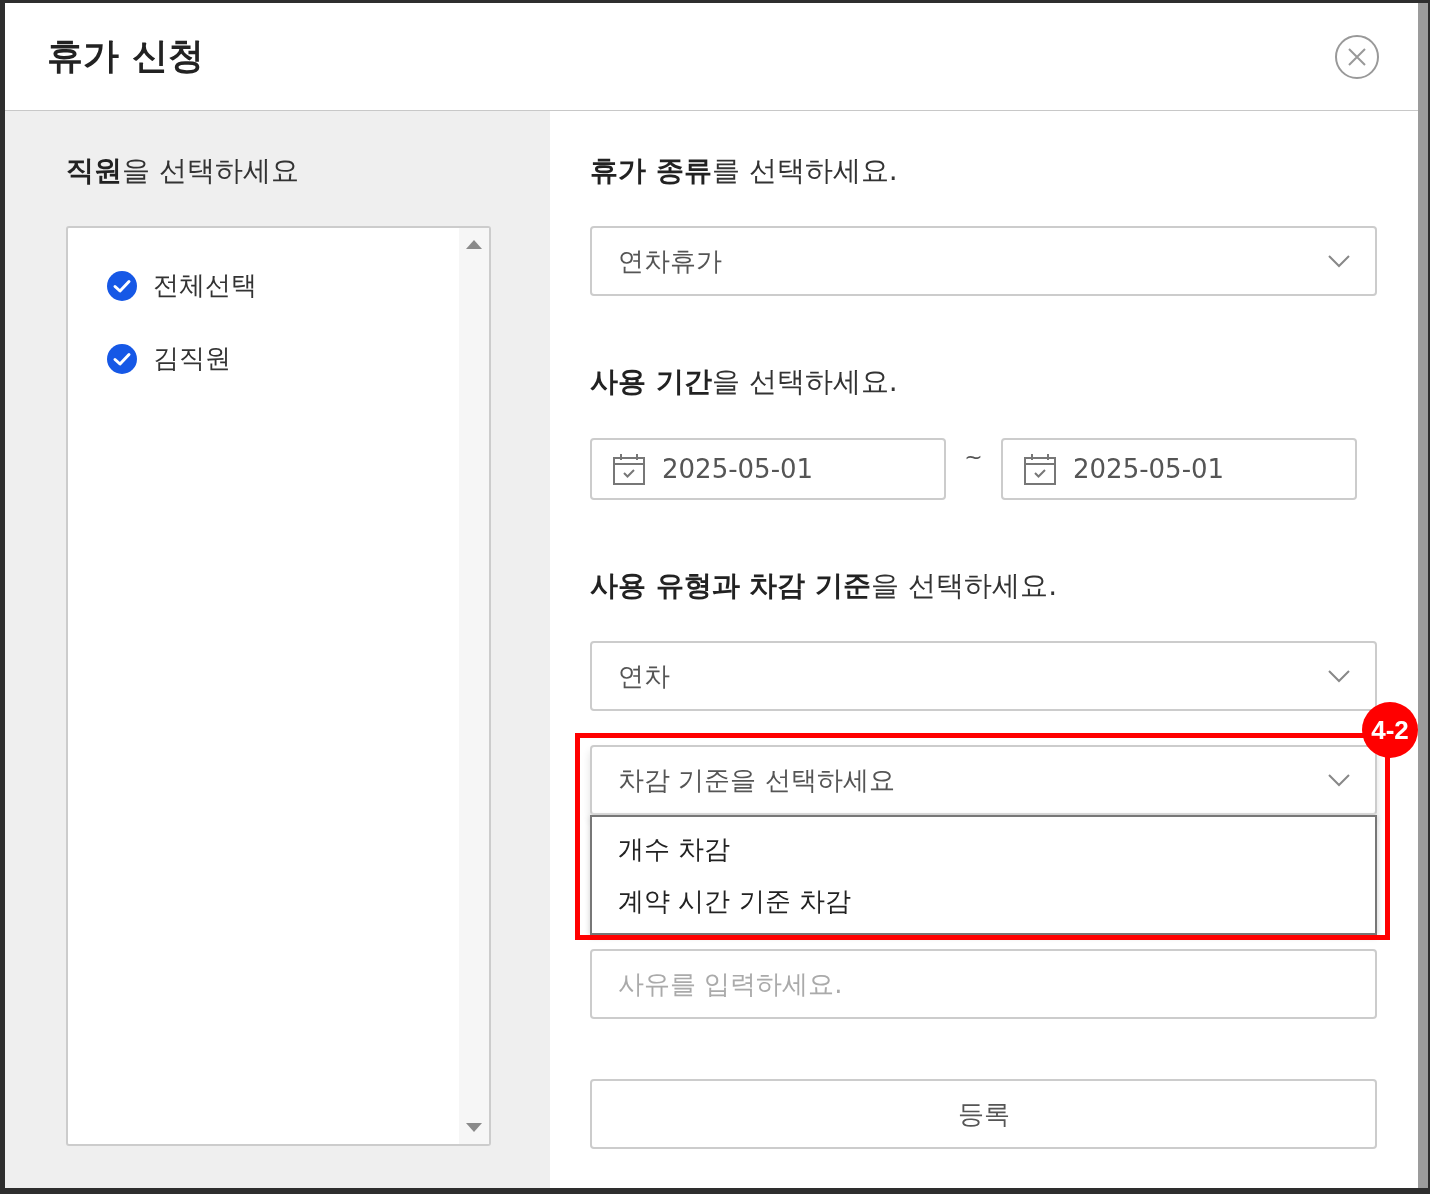  What do you see at coordinates (1357, 56) in the screenshot?
I see `close-icon` at bounding box center [1357, 56].